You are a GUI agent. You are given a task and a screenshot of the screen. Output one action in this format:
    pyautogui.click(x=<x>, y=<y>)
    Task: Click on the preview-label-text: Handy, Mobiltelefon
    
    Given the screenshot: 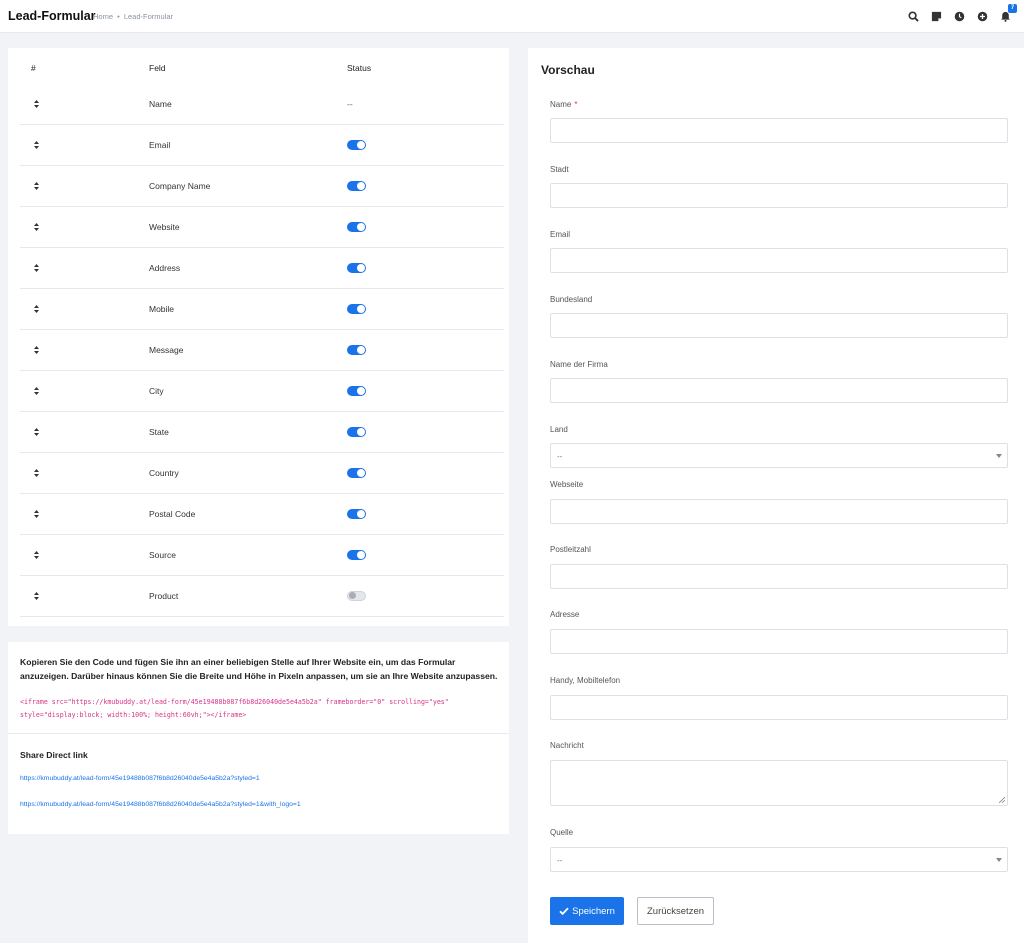 What is the action you would take?
    pyautogui.click(x=585, y=680)
    